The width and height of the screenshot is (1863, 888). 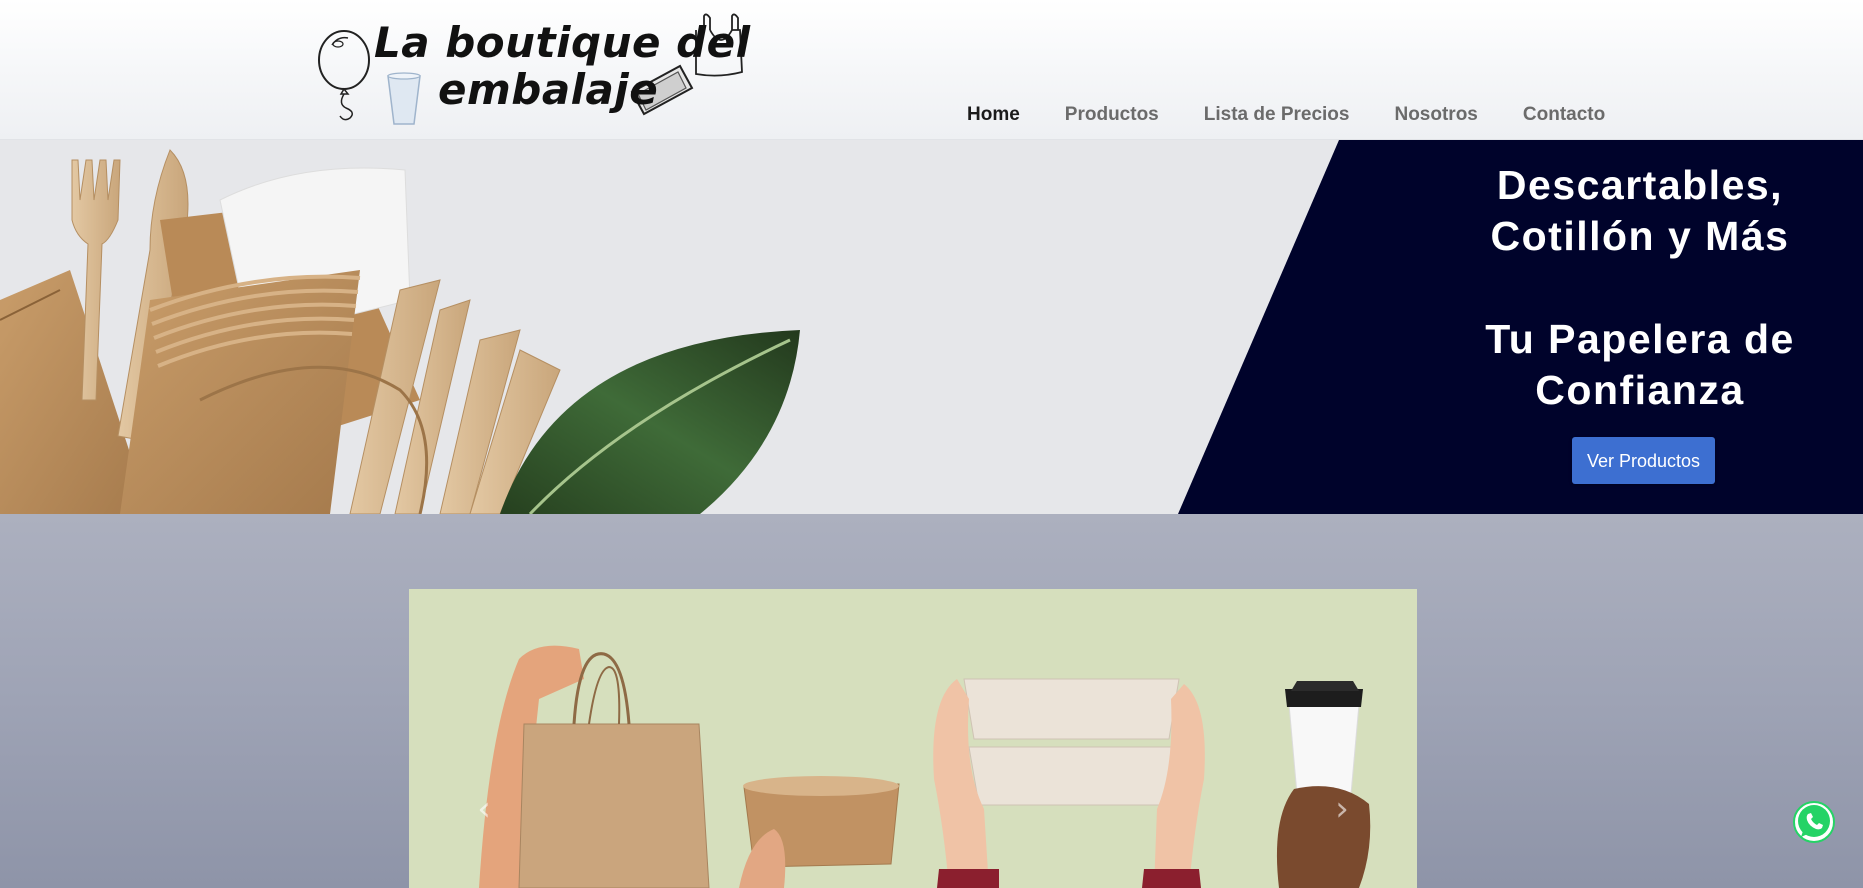 What do you see at coordinates (1814, 822) in the screenshot?
I see `whatsapp-icon` at bounding box center [1814, 822].